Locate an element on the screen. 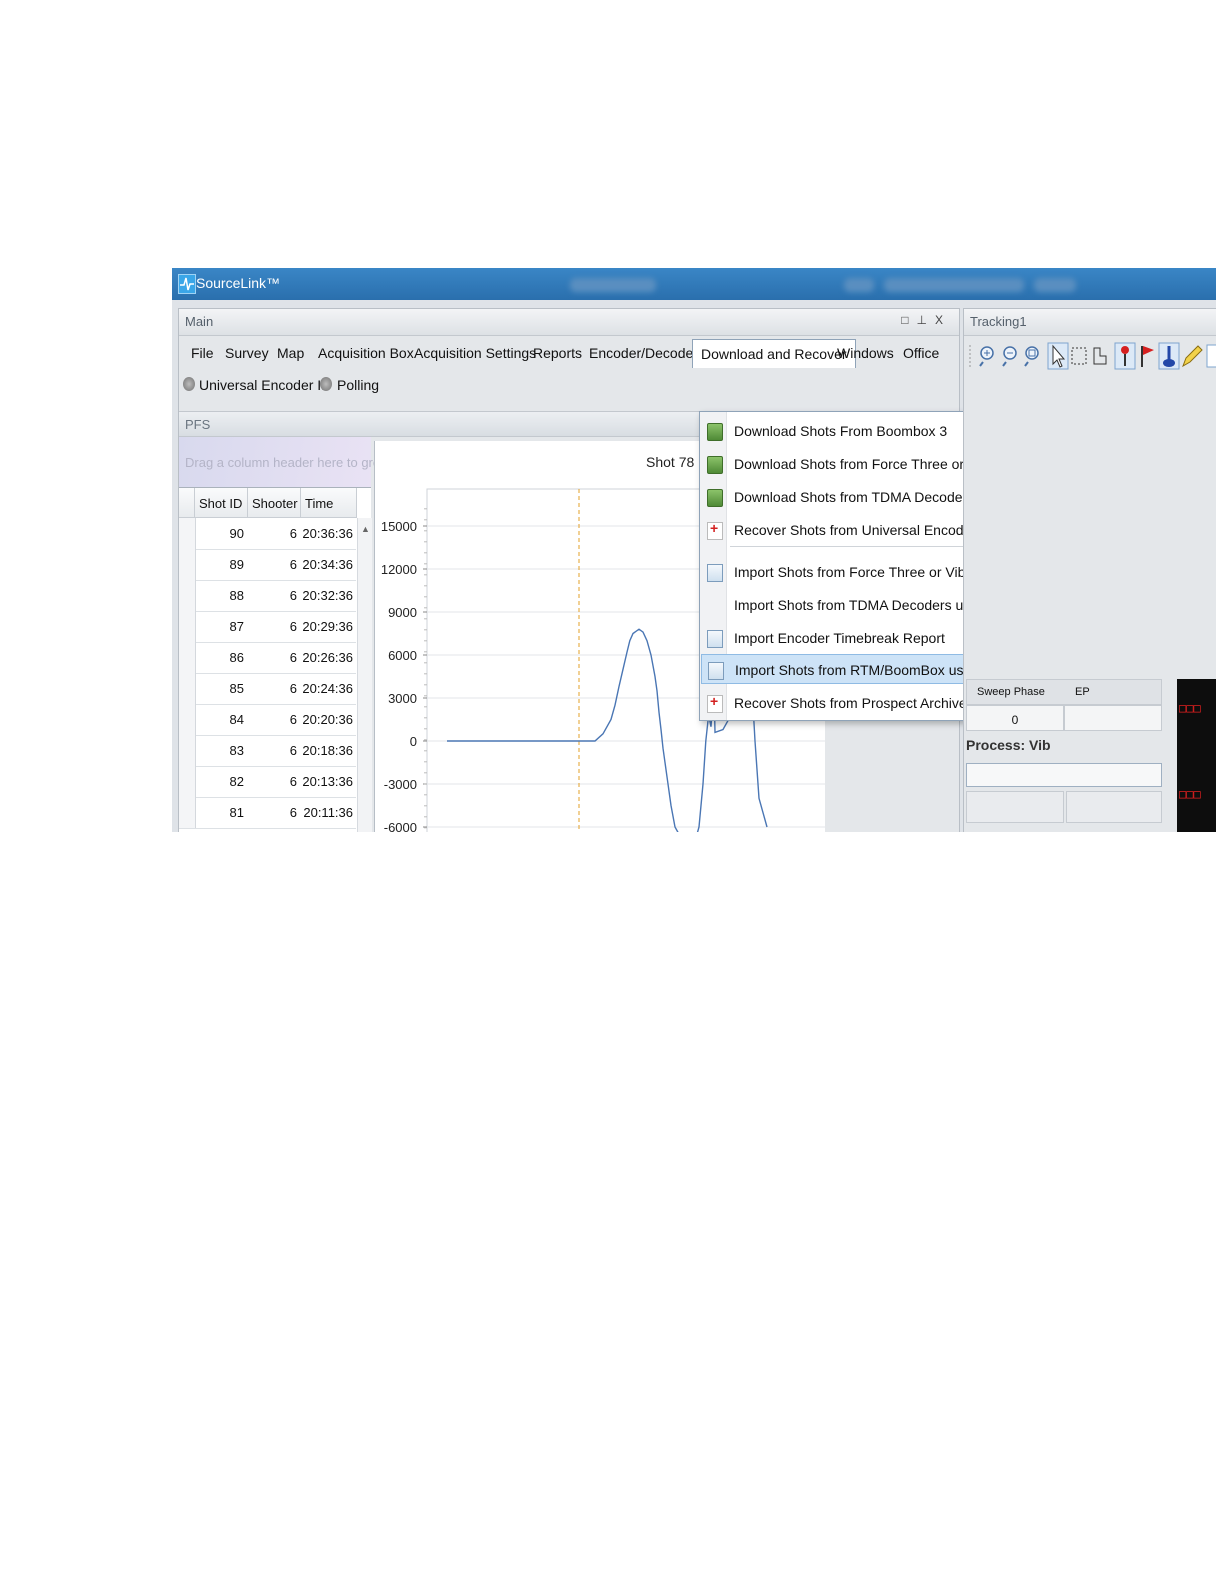 This screenshot has height=1584, width=1224. table-row: 85 6 20:24:36 is located at coordinates (267, 689).